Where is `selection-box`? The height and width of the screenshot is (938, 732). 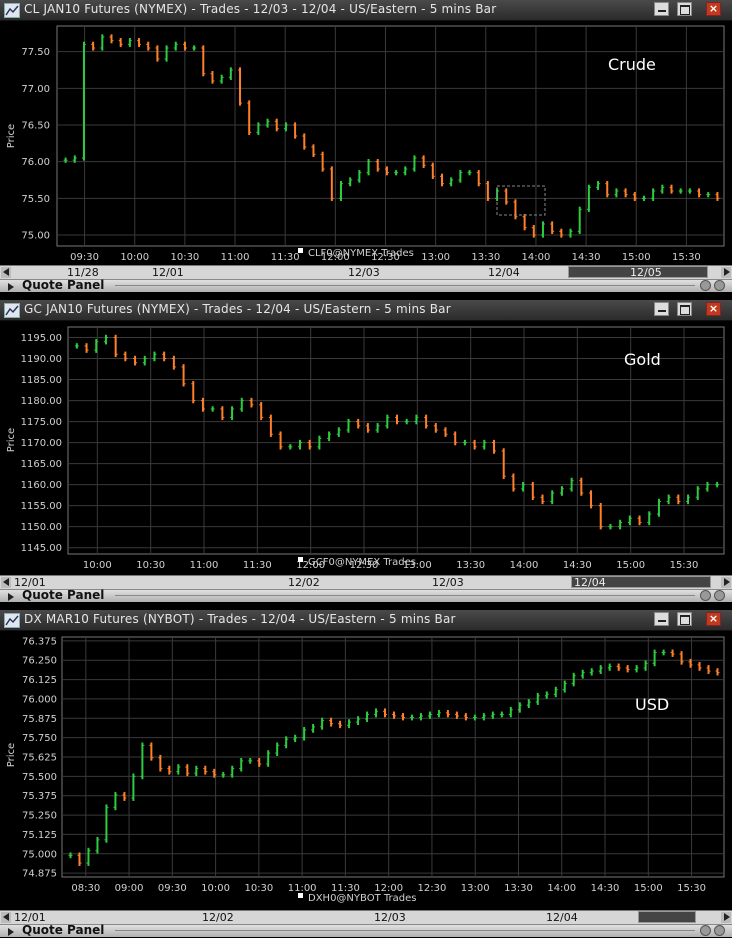
selection-box is located at coordinates (521, 200).